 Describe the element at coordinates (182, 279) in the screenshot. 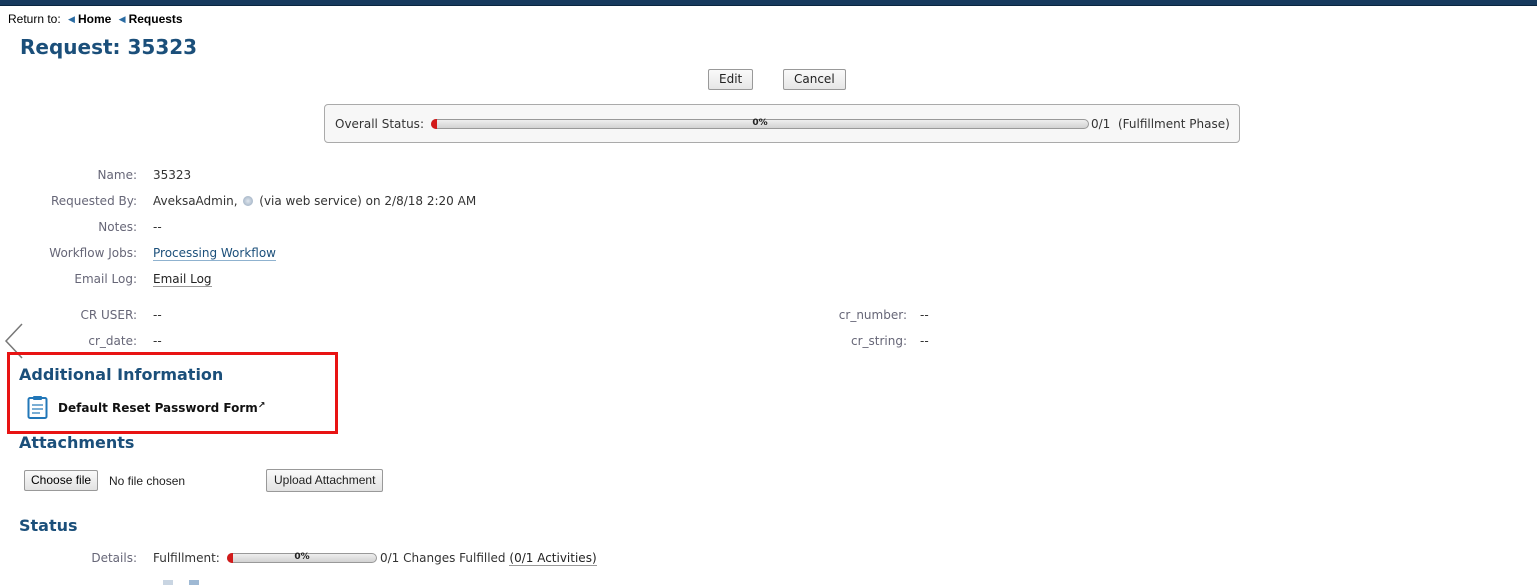

I see `email-log-link: Email Log` at that location.